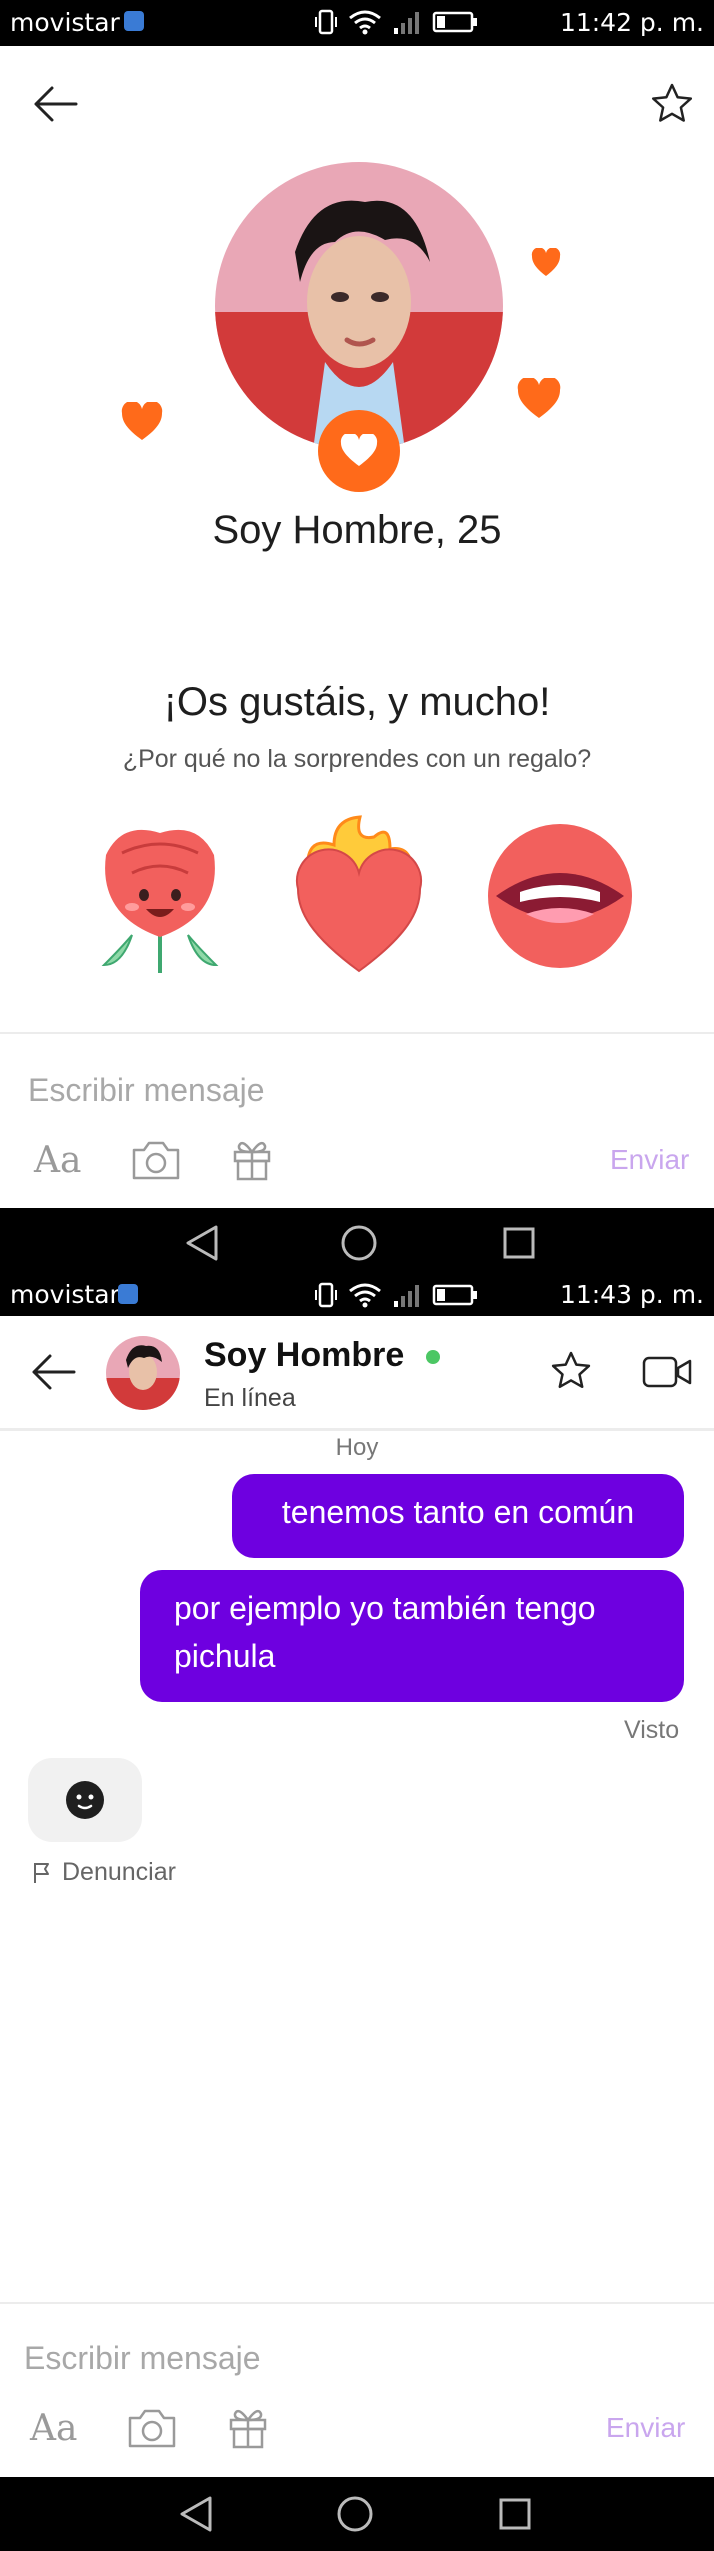 The height and width of the screenshot is (2551, 714). I want to click on message-notification-icon, so click(134, 21).